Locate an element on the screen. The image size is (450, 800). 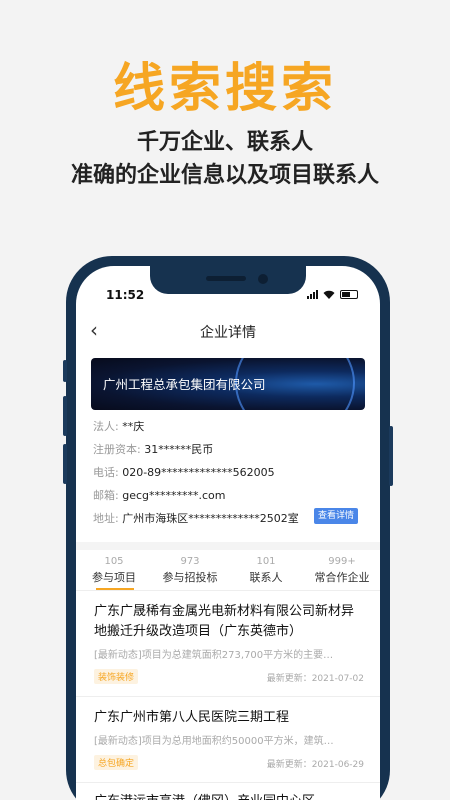
tab-count: 999+ is located at coordinates (342, 561).